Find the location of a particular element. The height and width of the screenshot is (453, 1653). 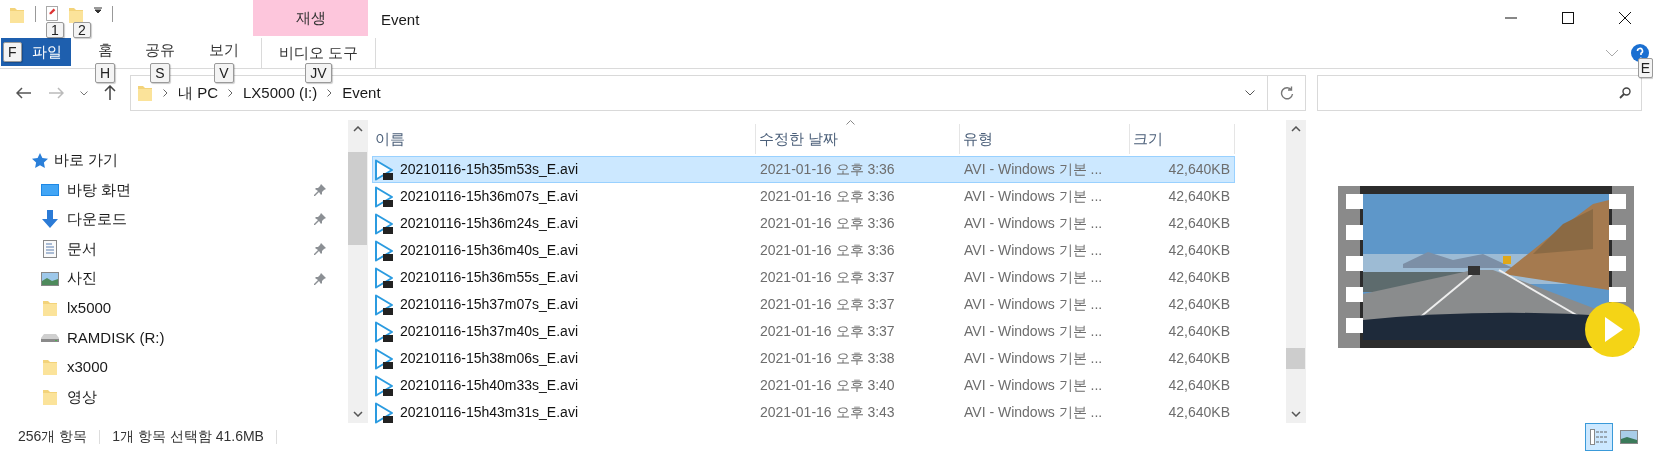

file-row: 20210116-15h37m40s_E.avi 2021-01-16 오후 3:37 AVI - Windows 기본 ... 42,640KB is located at coordinates (803, 331).